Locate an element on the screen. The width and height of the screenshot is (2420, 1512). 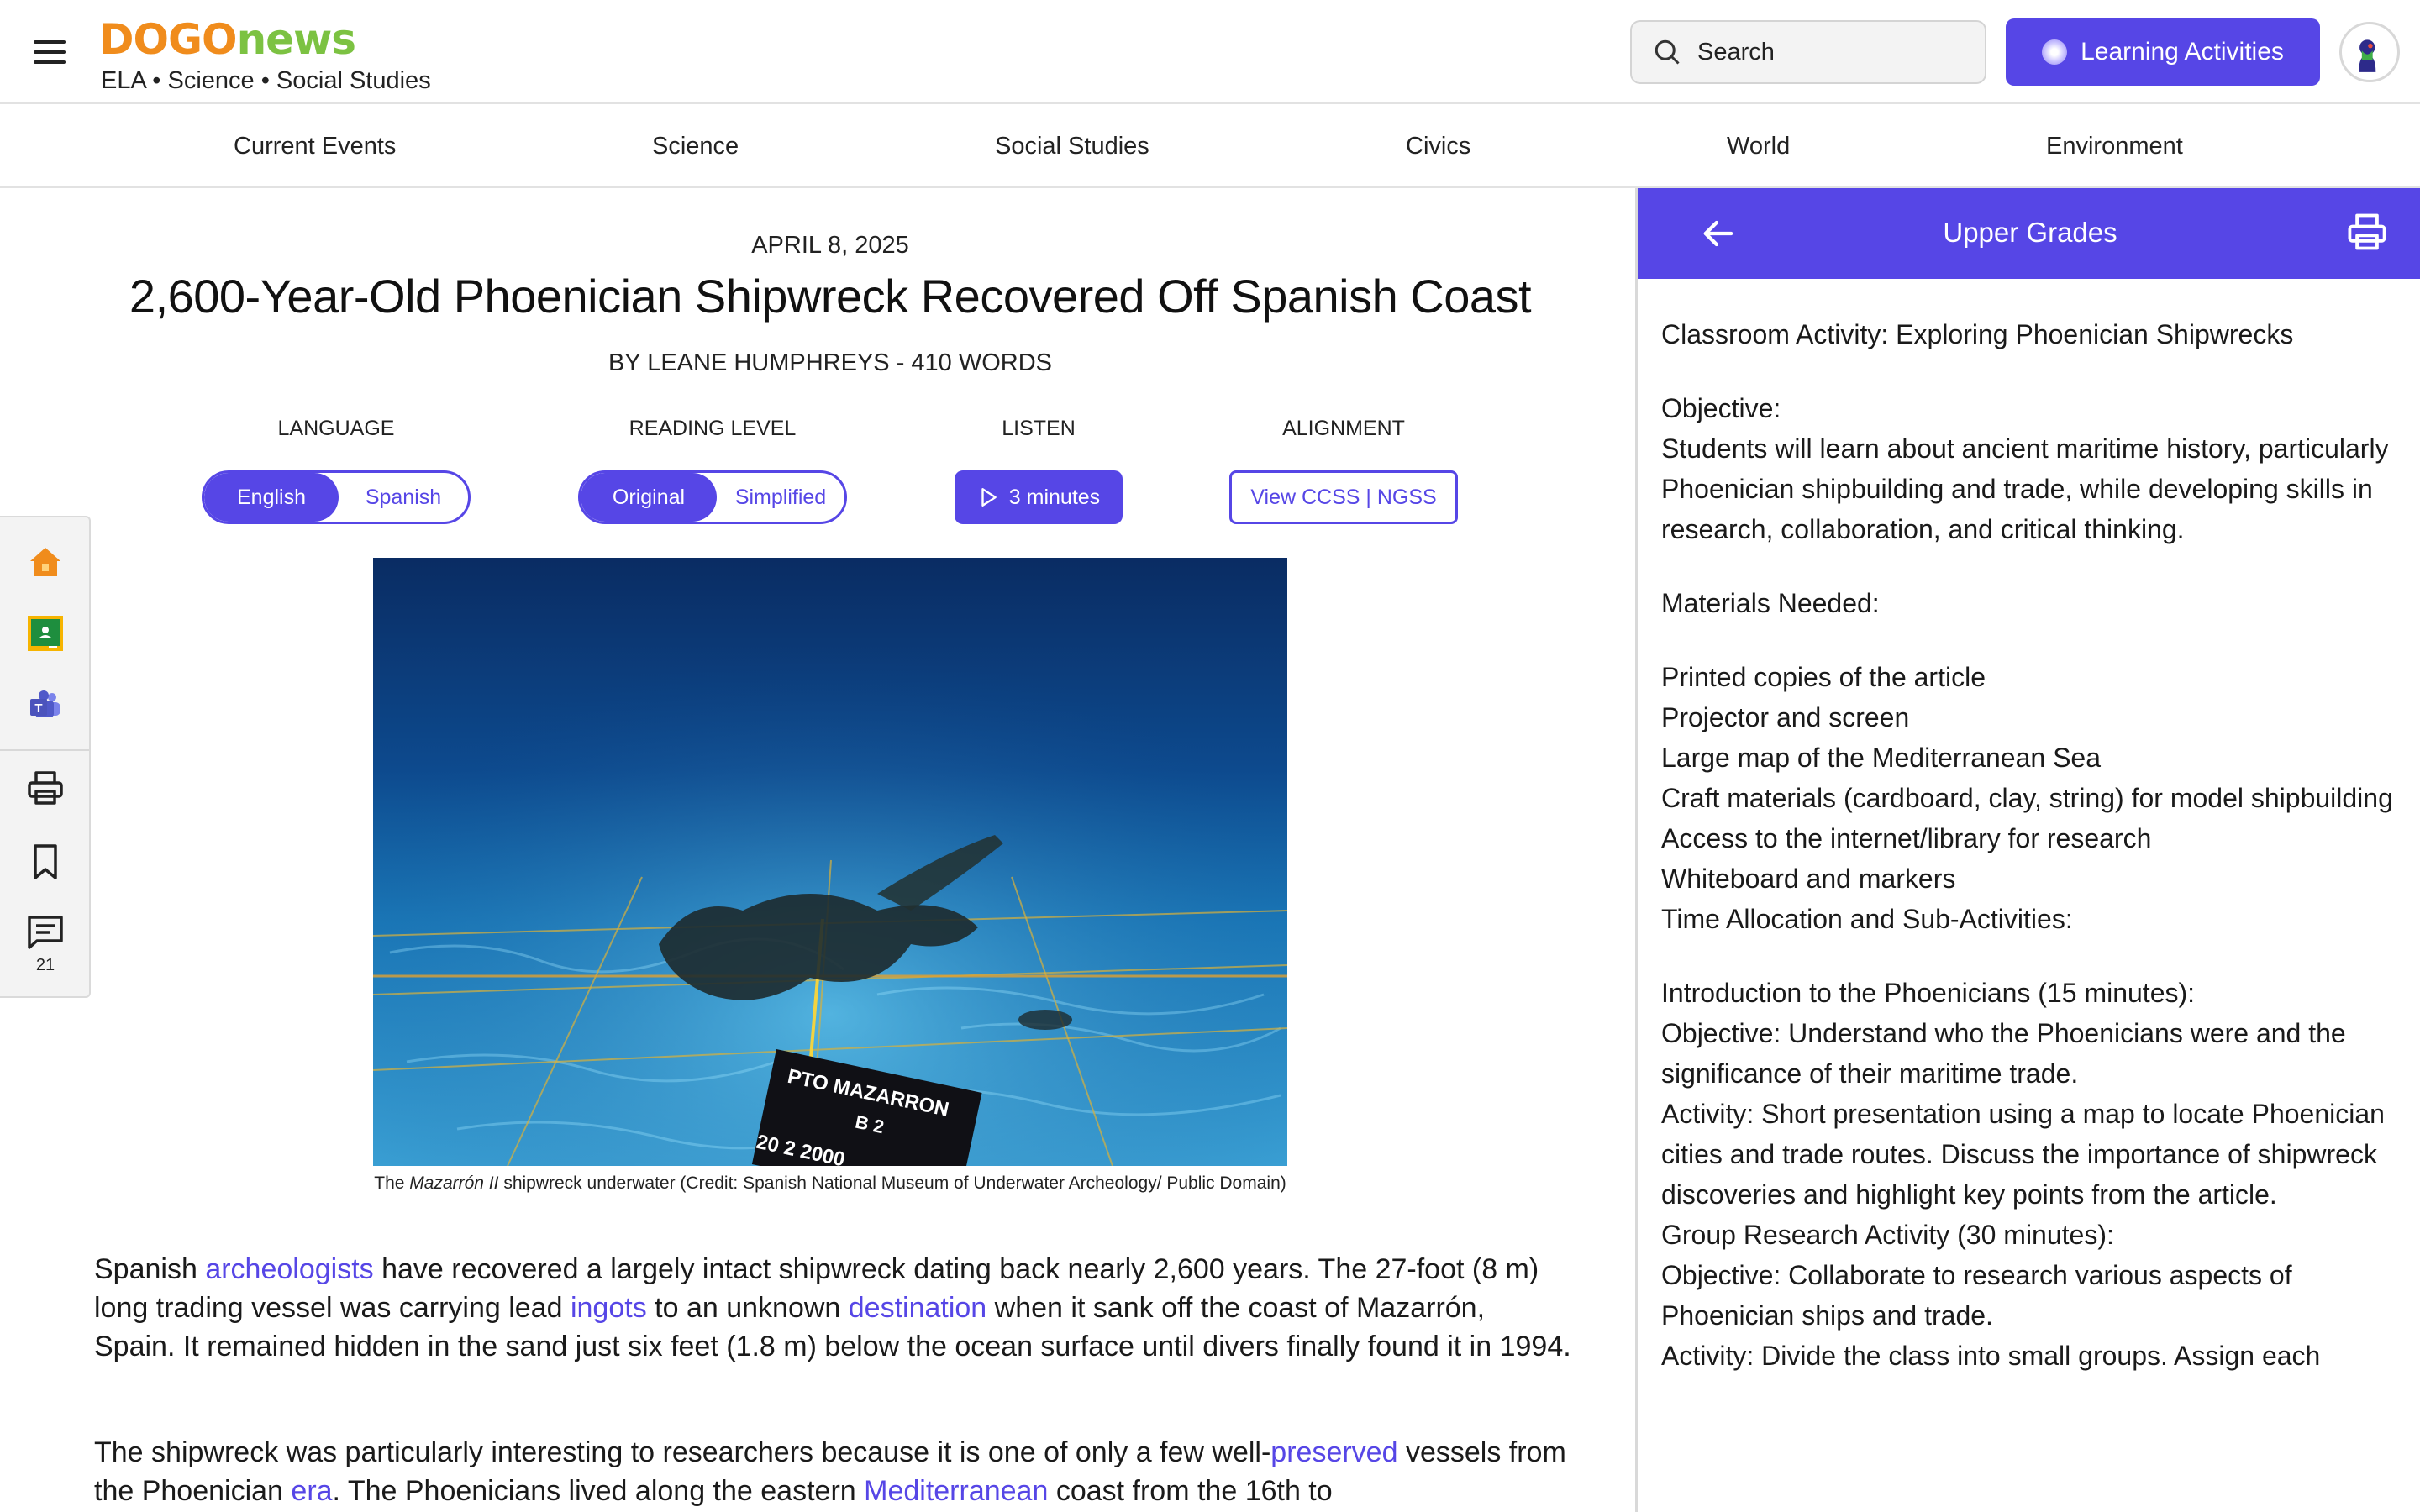
svg-text: T is located at coordinates (38, 708).